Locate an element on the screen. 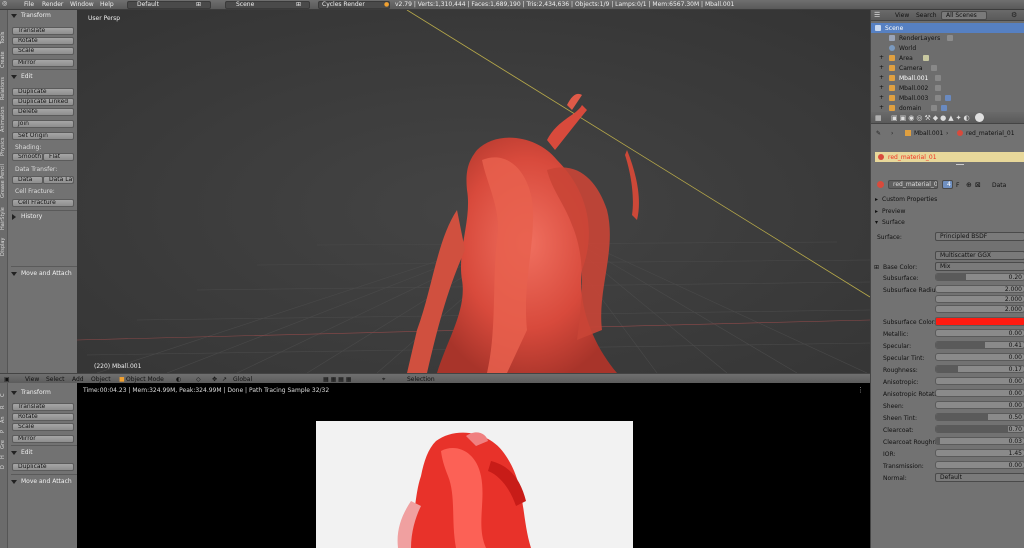 This screenshot has height=548, width=1024. data-button: Data is located at coordinates (27, 180).